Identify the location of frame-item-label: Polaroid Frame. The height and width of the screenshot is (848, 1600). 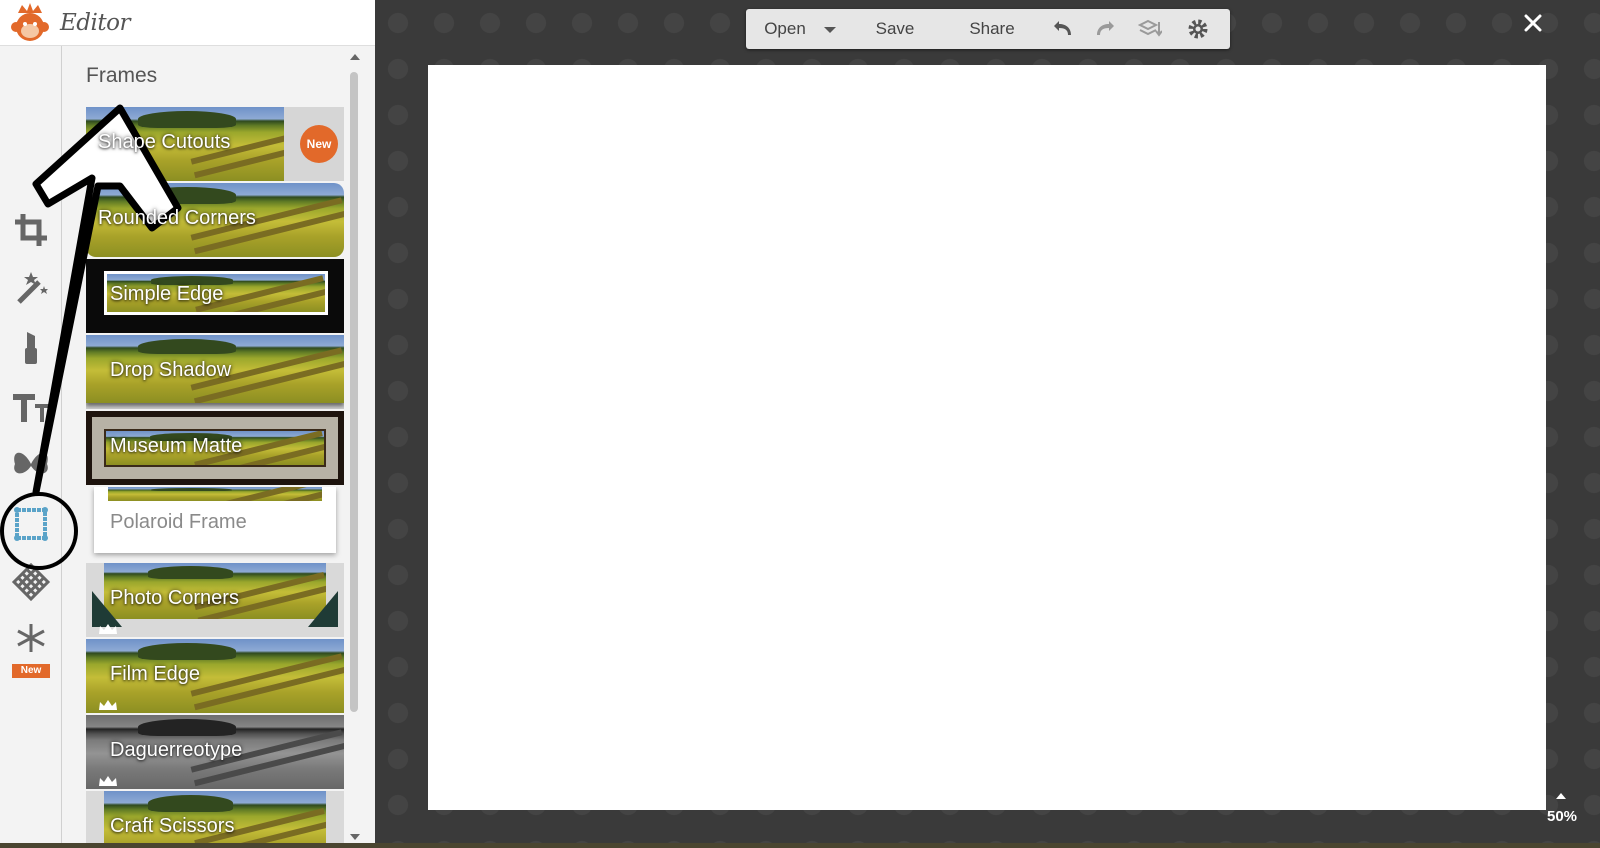
(178, 522).